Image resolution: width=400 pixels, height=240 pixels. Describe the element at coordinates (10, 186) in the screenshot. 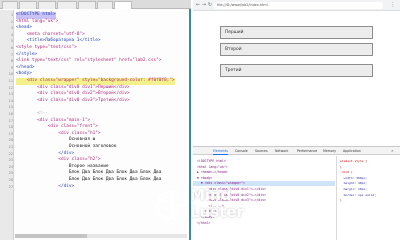

I see `line-number: 27` at that location.